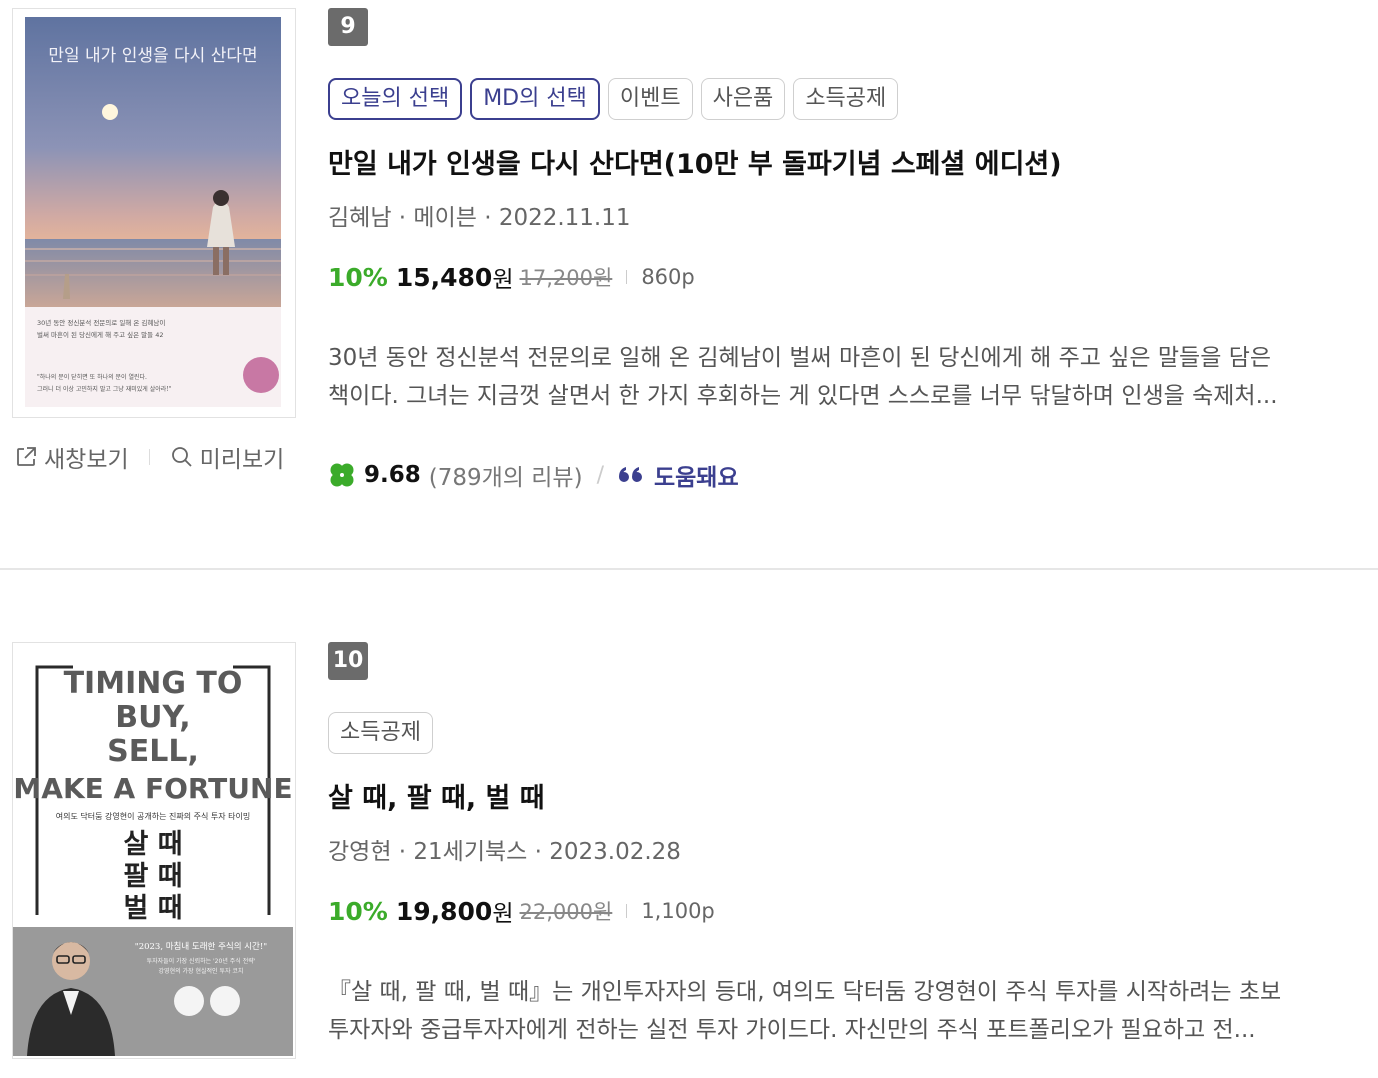 This screenshot has width=1378, height=1078. Describe the element at coordinates (100, 334) in the screenshot. I see `cover-subtitle-line: 벌써 마흔이 된 당신에게 해 주고 싶은 말들 42` at that location.